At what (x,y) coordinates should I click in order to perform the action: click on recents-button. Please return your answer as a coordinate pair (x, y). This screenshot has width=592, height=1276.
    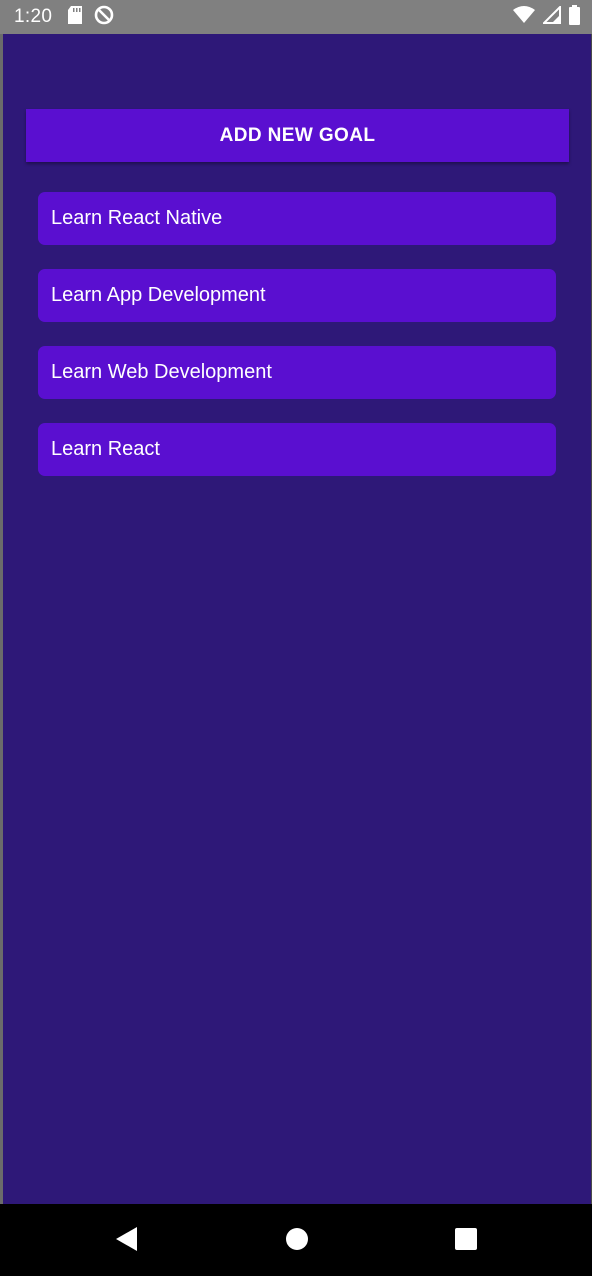
    Looking at the image, I should click on (466, 1241).